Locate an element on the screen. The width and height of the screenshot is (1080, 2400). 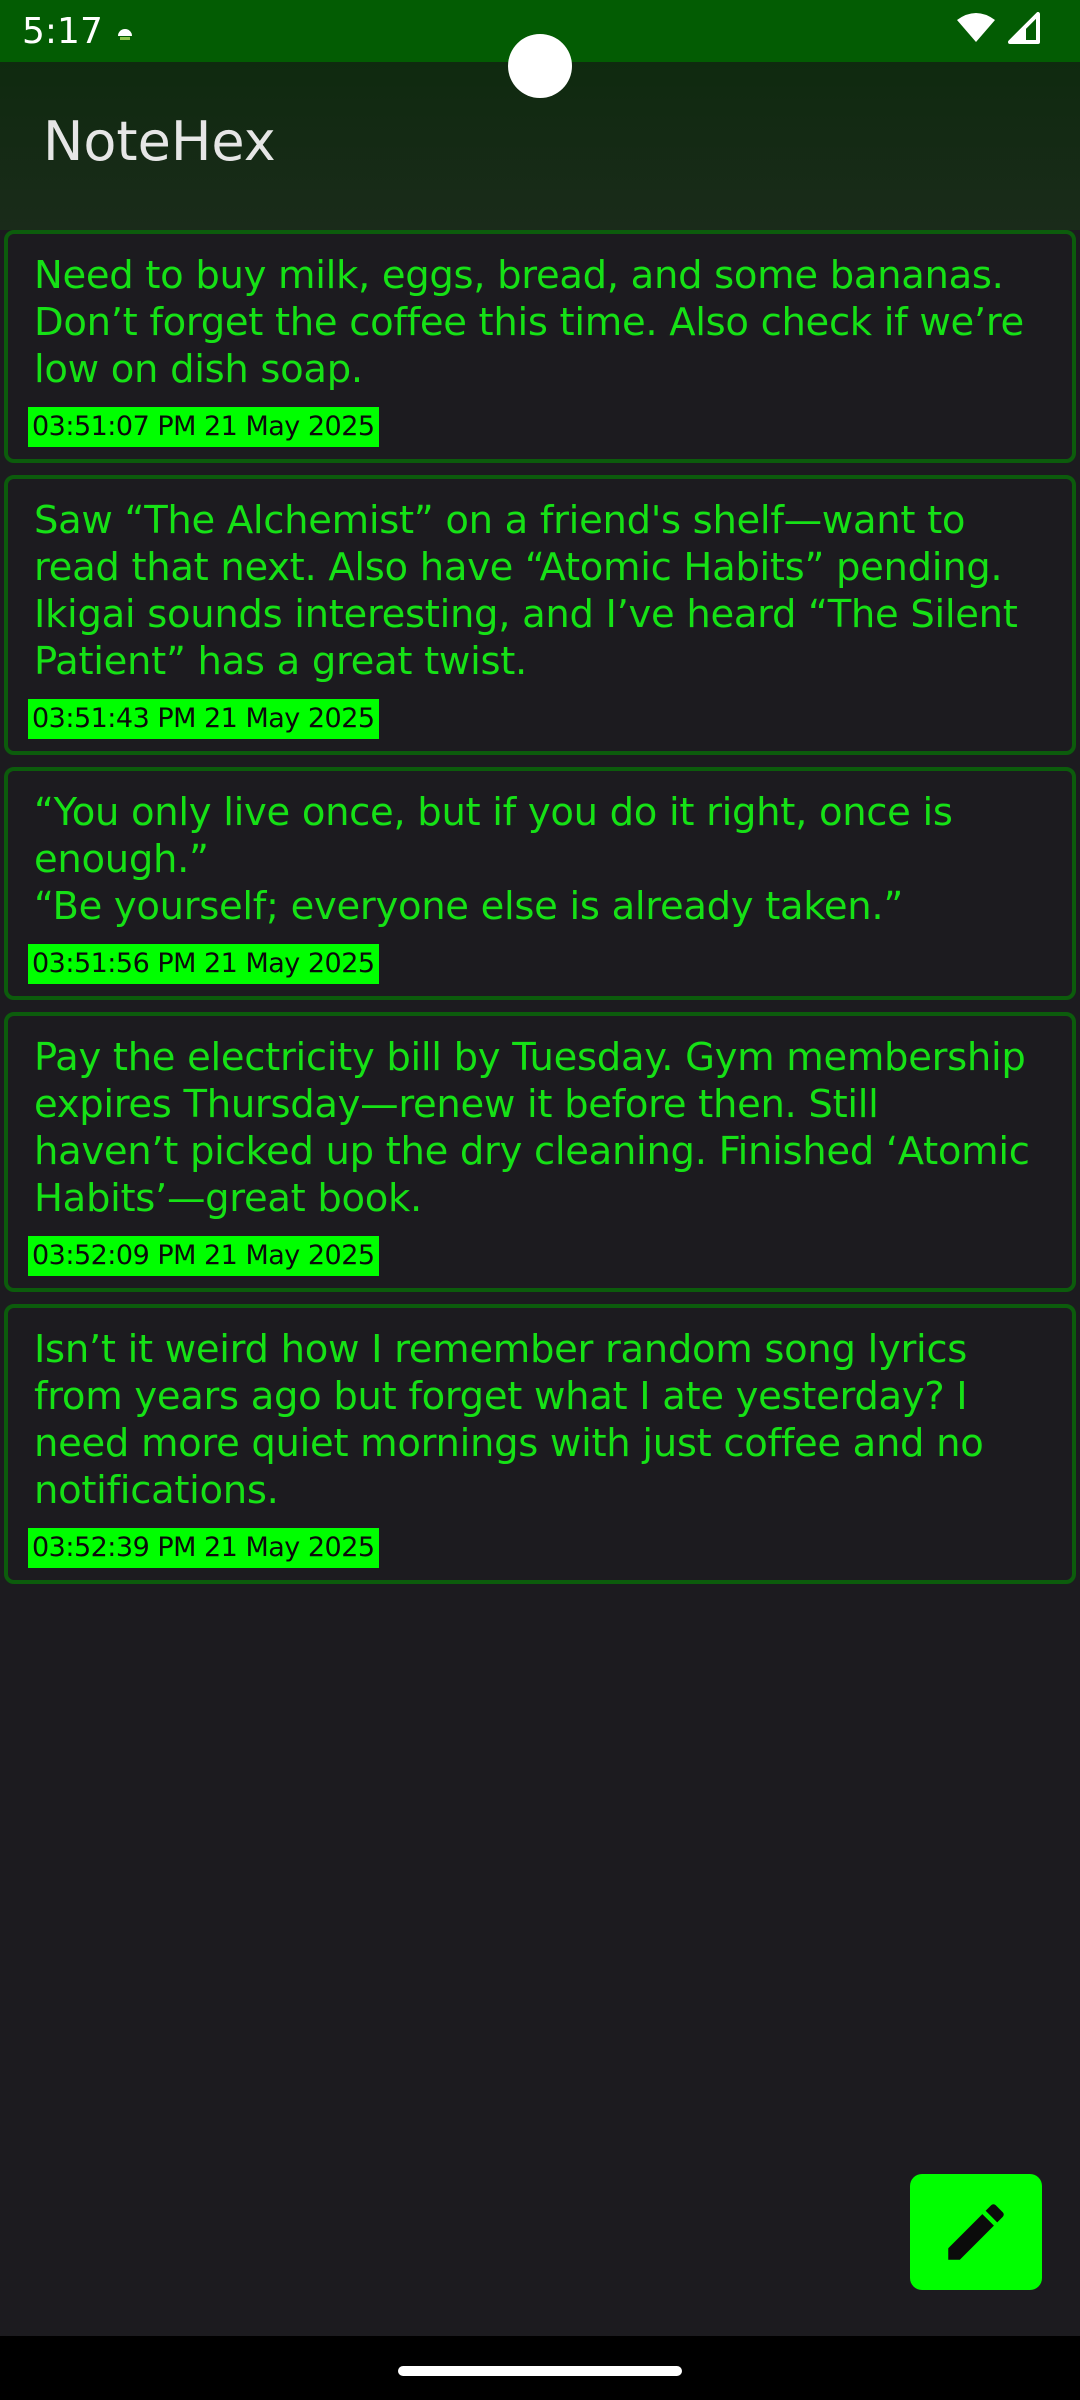
signal-icon is located at coordinates (1024, 28).